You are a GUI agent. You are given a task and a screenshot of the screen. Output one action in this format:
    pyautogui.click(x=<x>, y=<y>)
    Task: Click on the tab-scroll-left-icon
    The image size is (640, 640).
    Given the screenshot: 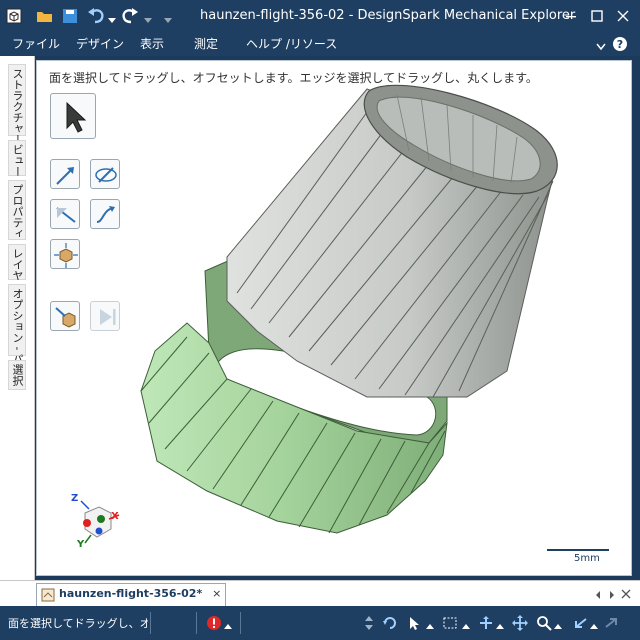 What is the action you would take?
    pyautogui.click(x=598, y=594)
    